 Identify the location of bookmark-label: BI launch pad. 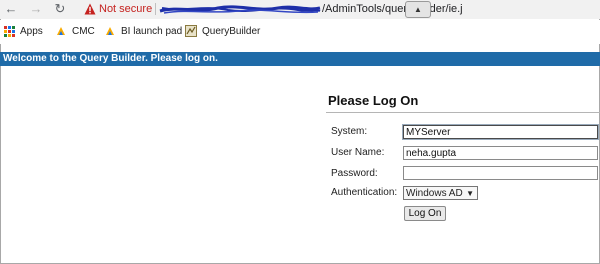
(152, 31).